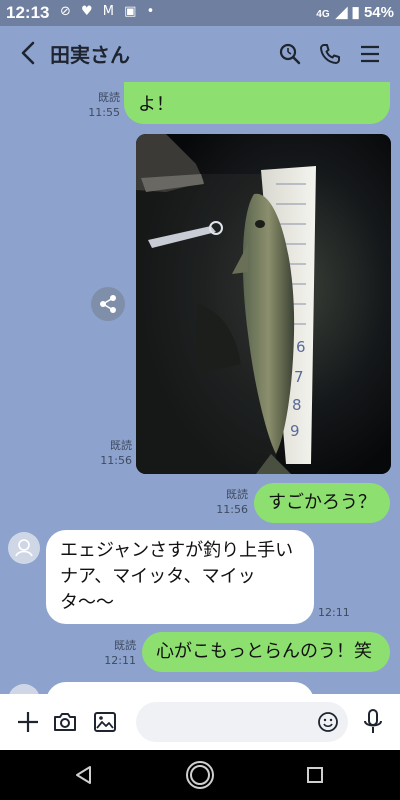 This screenshot has width=400, height=800. I want to click on signal-icon: ◢, so click(341, 12).